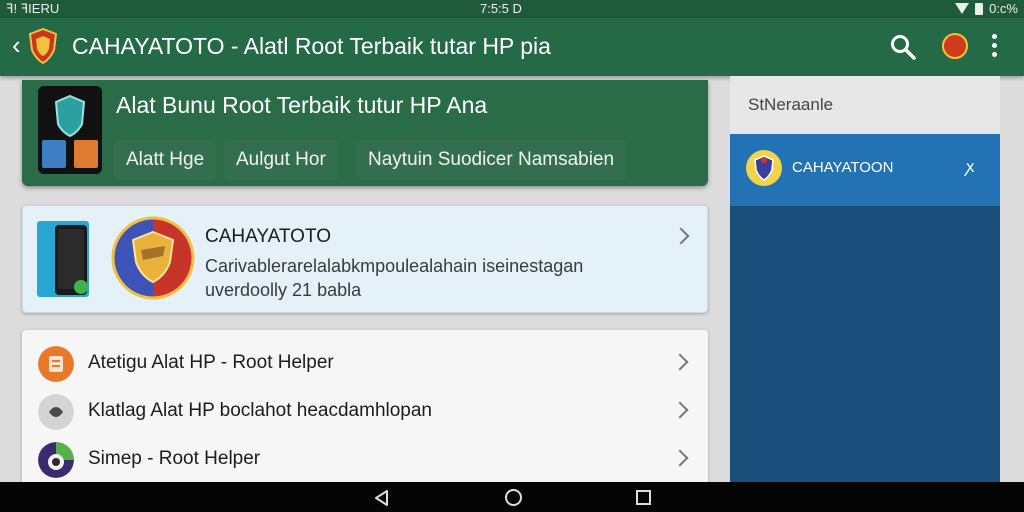 The height and width of the screenshot is (512, 1024). I want to click on back-icon: ‹, so click(16, 45).